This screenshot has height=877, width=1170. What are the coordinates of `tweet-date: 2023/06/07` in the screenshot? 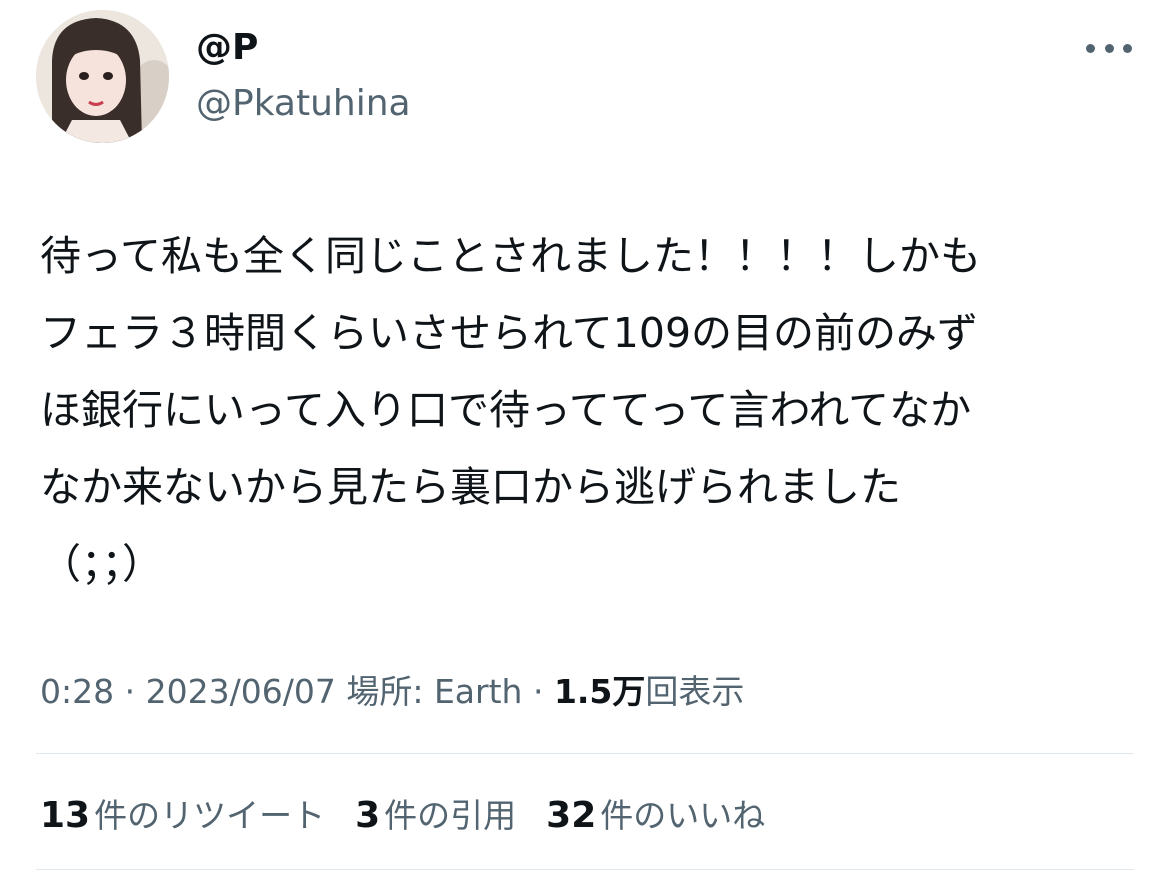 It's located at (241, 691).